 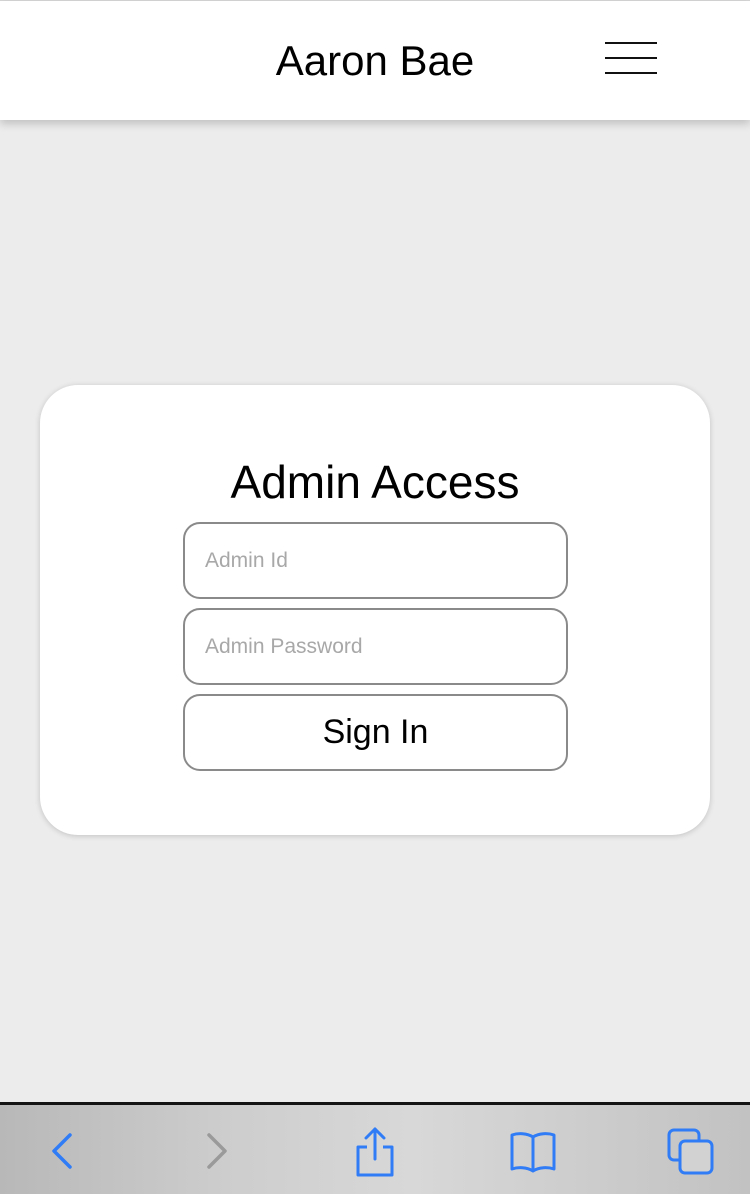 What do you see at coordinates (375, 1151) in the screenshot?
I see `share-icon` at bounding box center [375, 1151].